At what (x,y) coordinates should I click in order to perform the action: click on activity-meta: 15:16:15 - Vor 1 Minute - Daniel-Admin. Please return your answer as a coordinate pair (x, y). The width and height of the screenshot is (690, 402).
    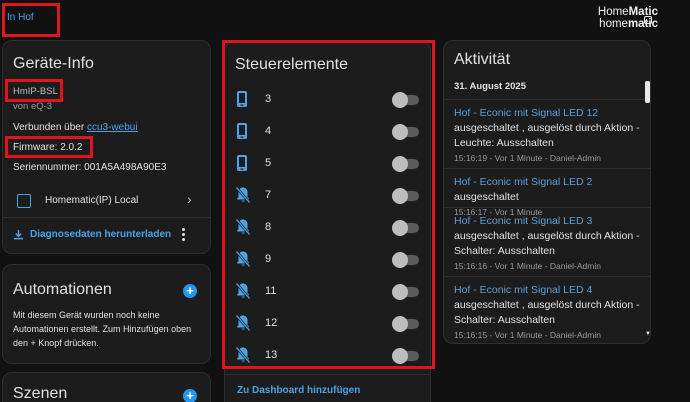
    Looking at the image, I should click on (527, 335).